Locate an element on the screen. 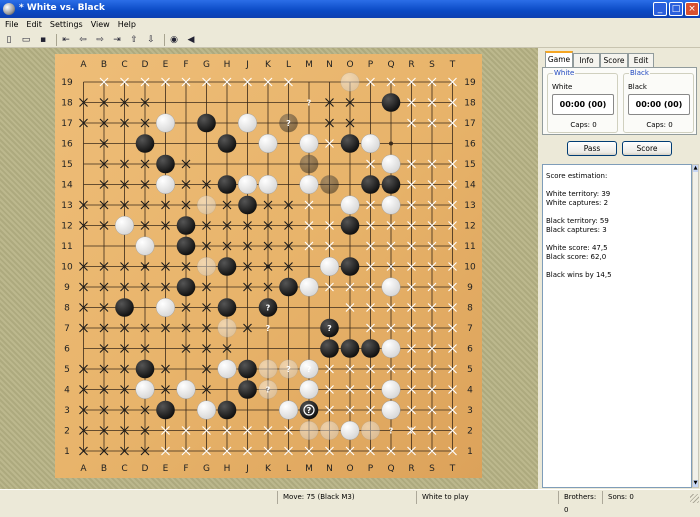 Image resolution: width=700 pixels, height=517 pixels. row-label: 9 is located at coordinates (67, 288).